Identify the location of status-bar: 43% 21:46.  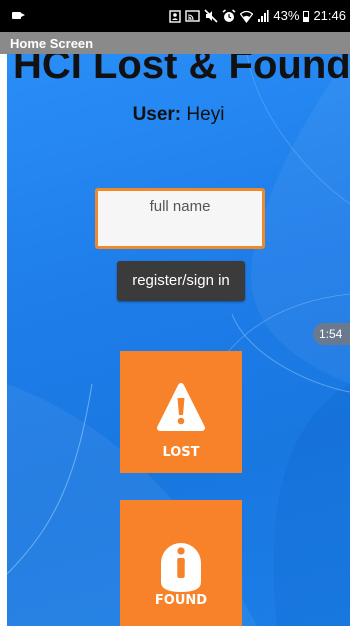
(175, 16).